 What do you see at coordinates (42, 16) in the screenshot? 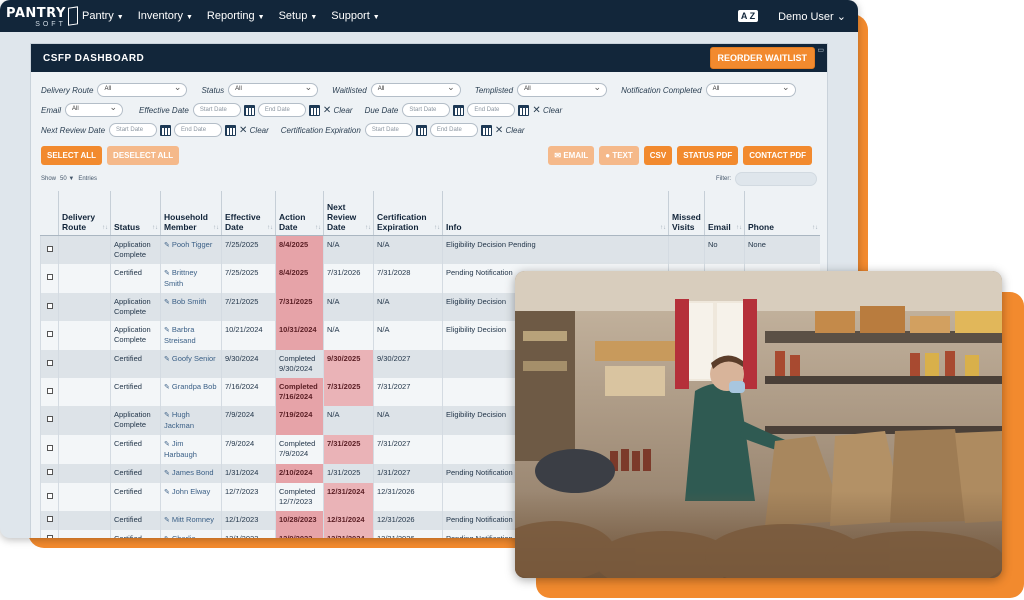
I see `logo: PANTRY SOFT` at bounding box center [42, 16].